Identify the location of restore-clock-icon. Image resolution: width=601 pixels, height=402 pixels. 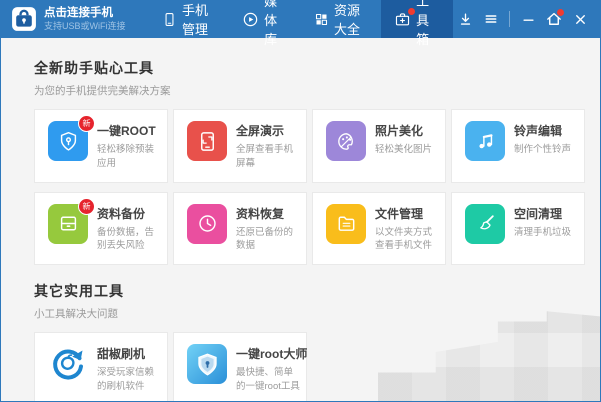
(207, 223).